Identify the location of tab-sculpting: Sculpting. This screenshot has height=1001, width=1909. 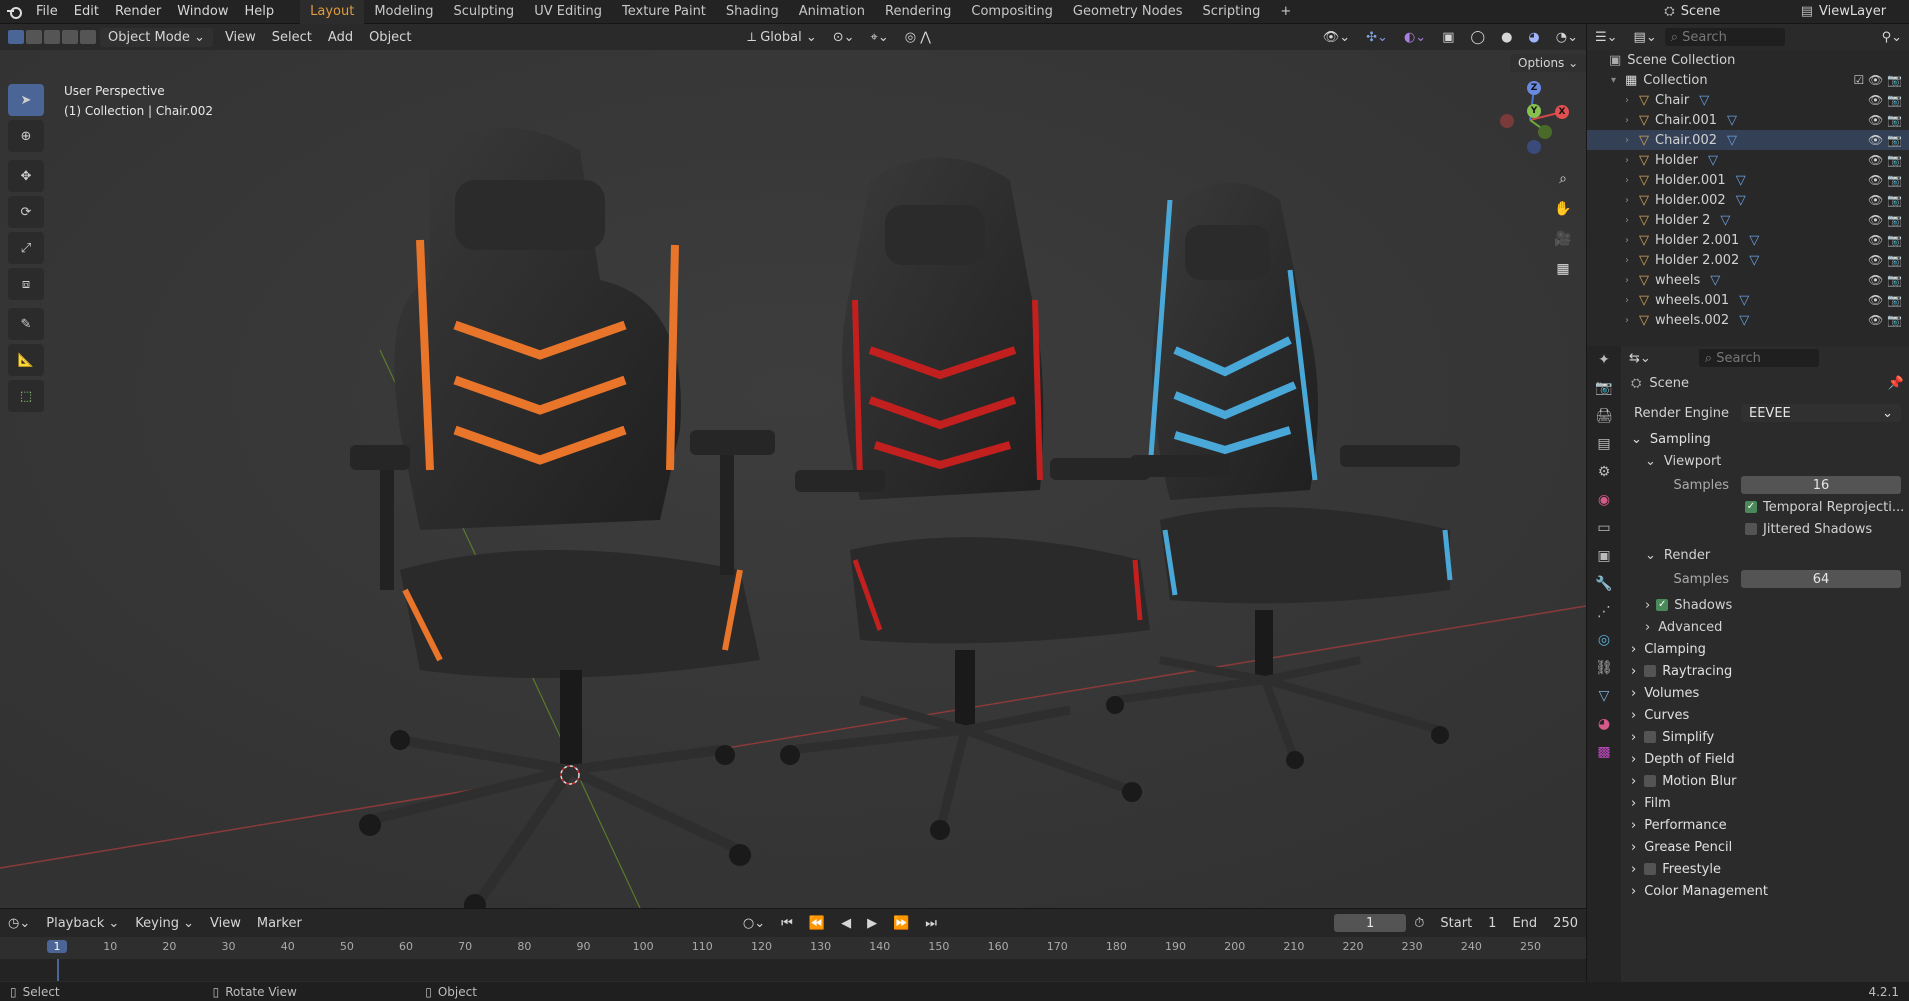
(483, 12).